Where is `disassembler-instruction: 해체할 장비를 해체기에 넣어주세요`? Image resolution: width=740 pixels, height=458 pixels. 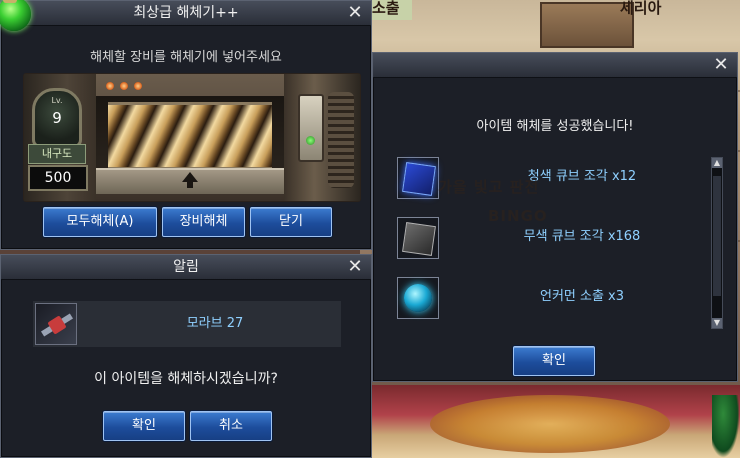 disassembler-instruction: 해체할 장비를 해체기에 넣어주세요 is located at coordinates (186, 57).